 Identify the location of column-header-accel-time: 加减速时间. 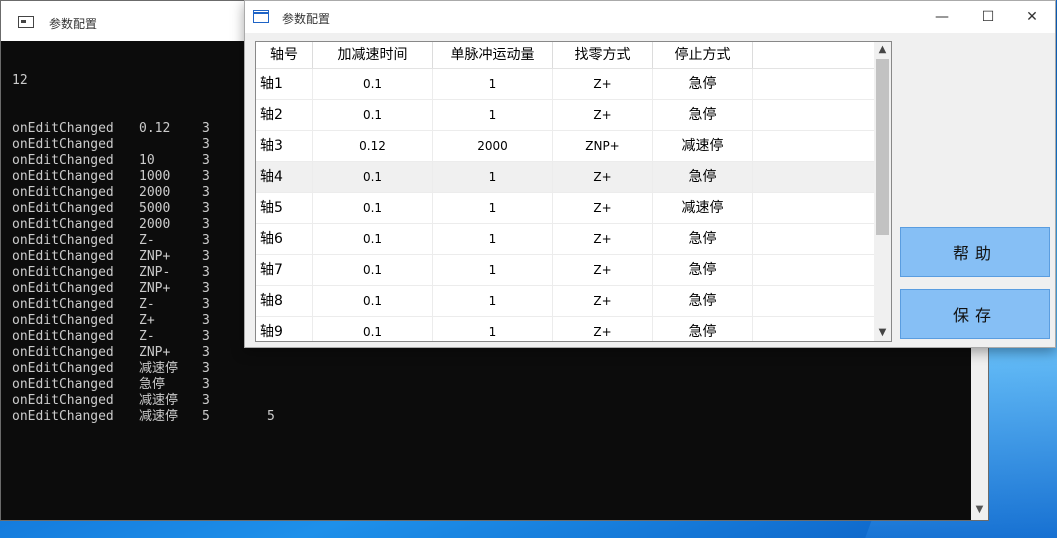
(373, 55).